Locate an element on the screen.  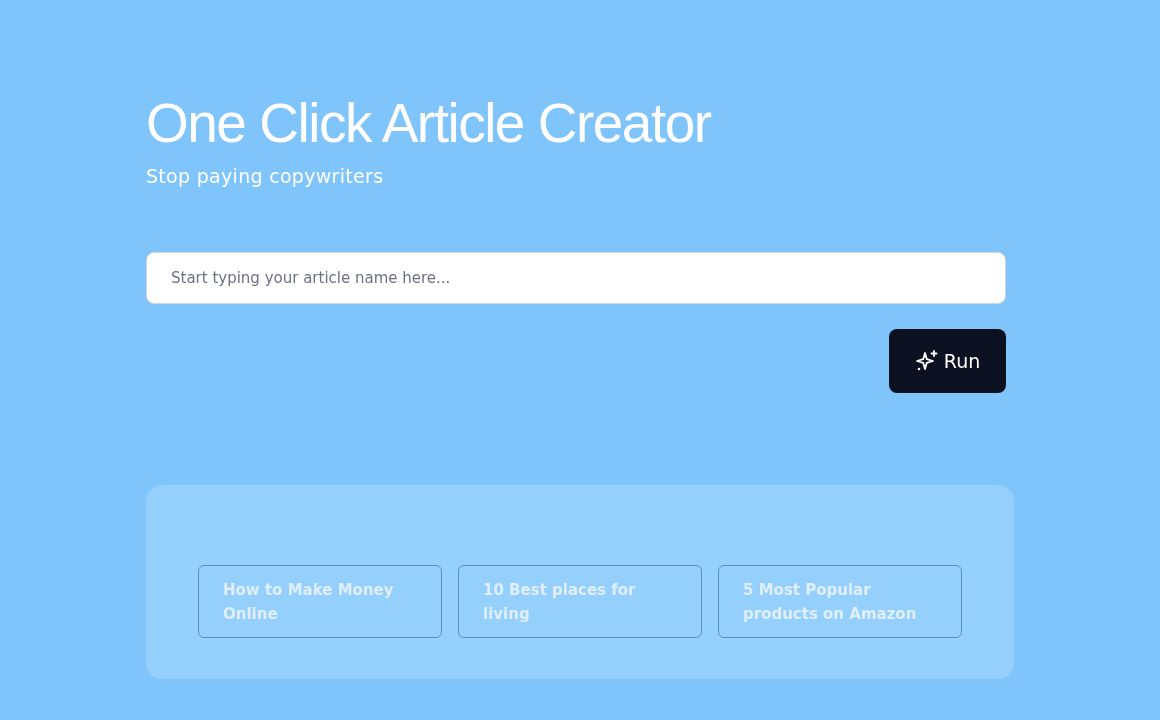
suggestion-card: 5 Most Popular products on Amazon is located at coordinates (840, 601).